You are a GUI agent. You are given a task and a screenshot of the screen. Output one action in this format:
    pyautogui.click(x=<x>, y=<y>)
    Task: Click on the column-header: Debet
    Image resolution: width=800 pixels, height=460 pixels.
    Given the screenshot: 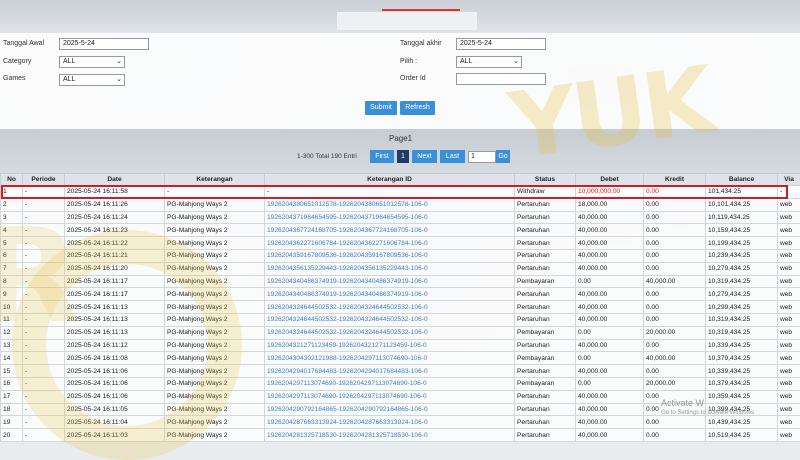 What is the action you would take?
    pyautogui.click(x=610, y=180)
    